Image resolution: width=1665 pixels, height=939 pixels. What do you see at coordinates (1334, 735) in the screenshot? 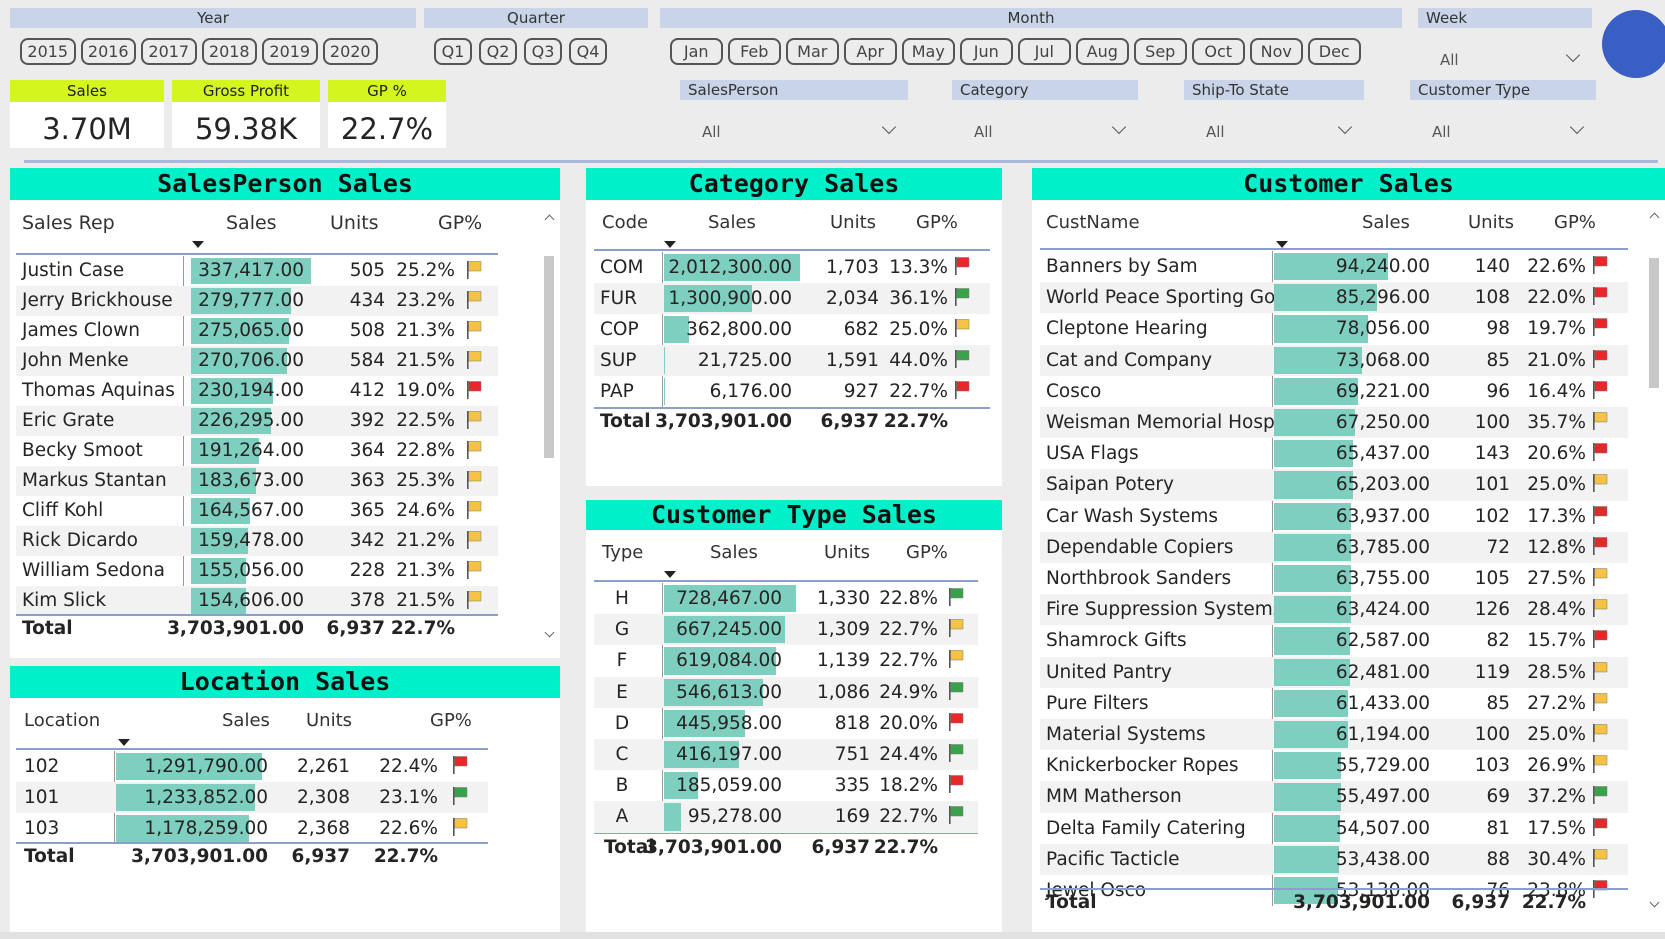
I see `table-row: Material Systems 61,194.00 100 25.0%` at bounding box center [1334, 735].